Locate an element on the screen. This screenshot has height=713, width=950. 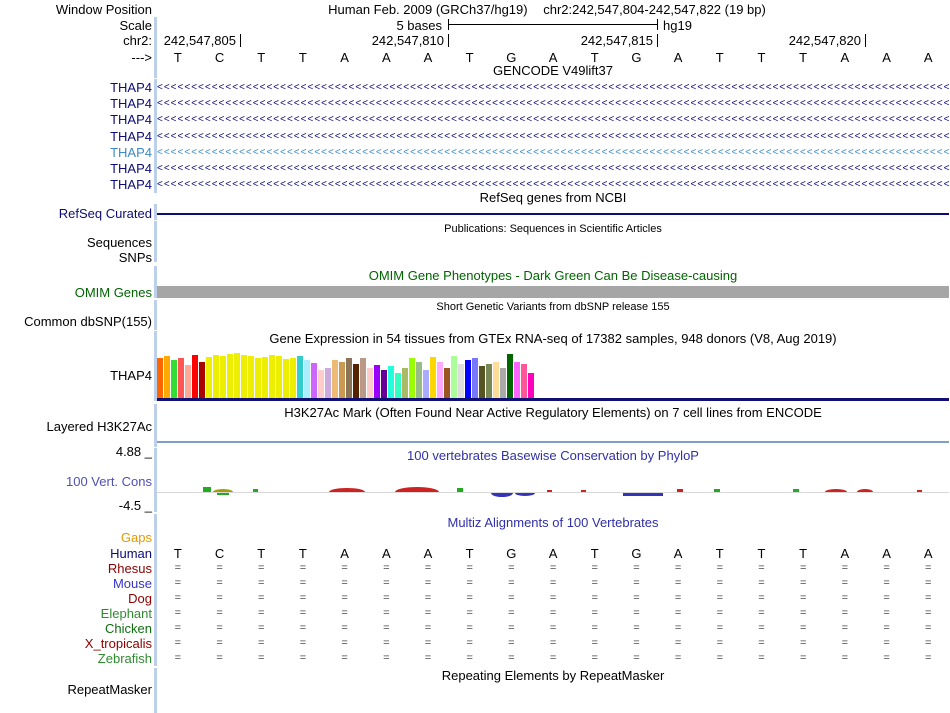
species-label-human: Human is located at coordinates (76, 553).